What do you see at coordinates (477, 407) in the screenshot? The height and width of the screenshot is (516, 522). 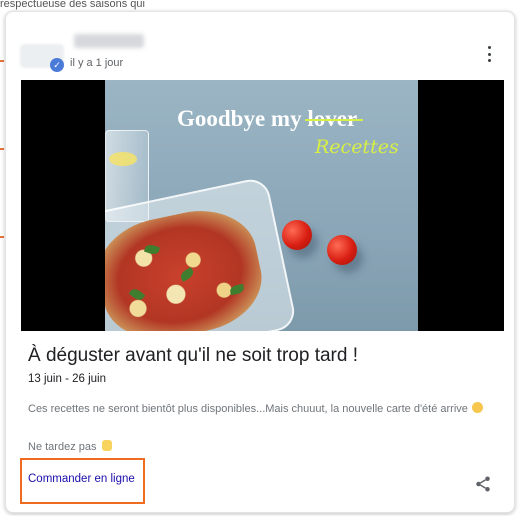 I see `wink-emoji-icon` at bounding box center [477, 407].